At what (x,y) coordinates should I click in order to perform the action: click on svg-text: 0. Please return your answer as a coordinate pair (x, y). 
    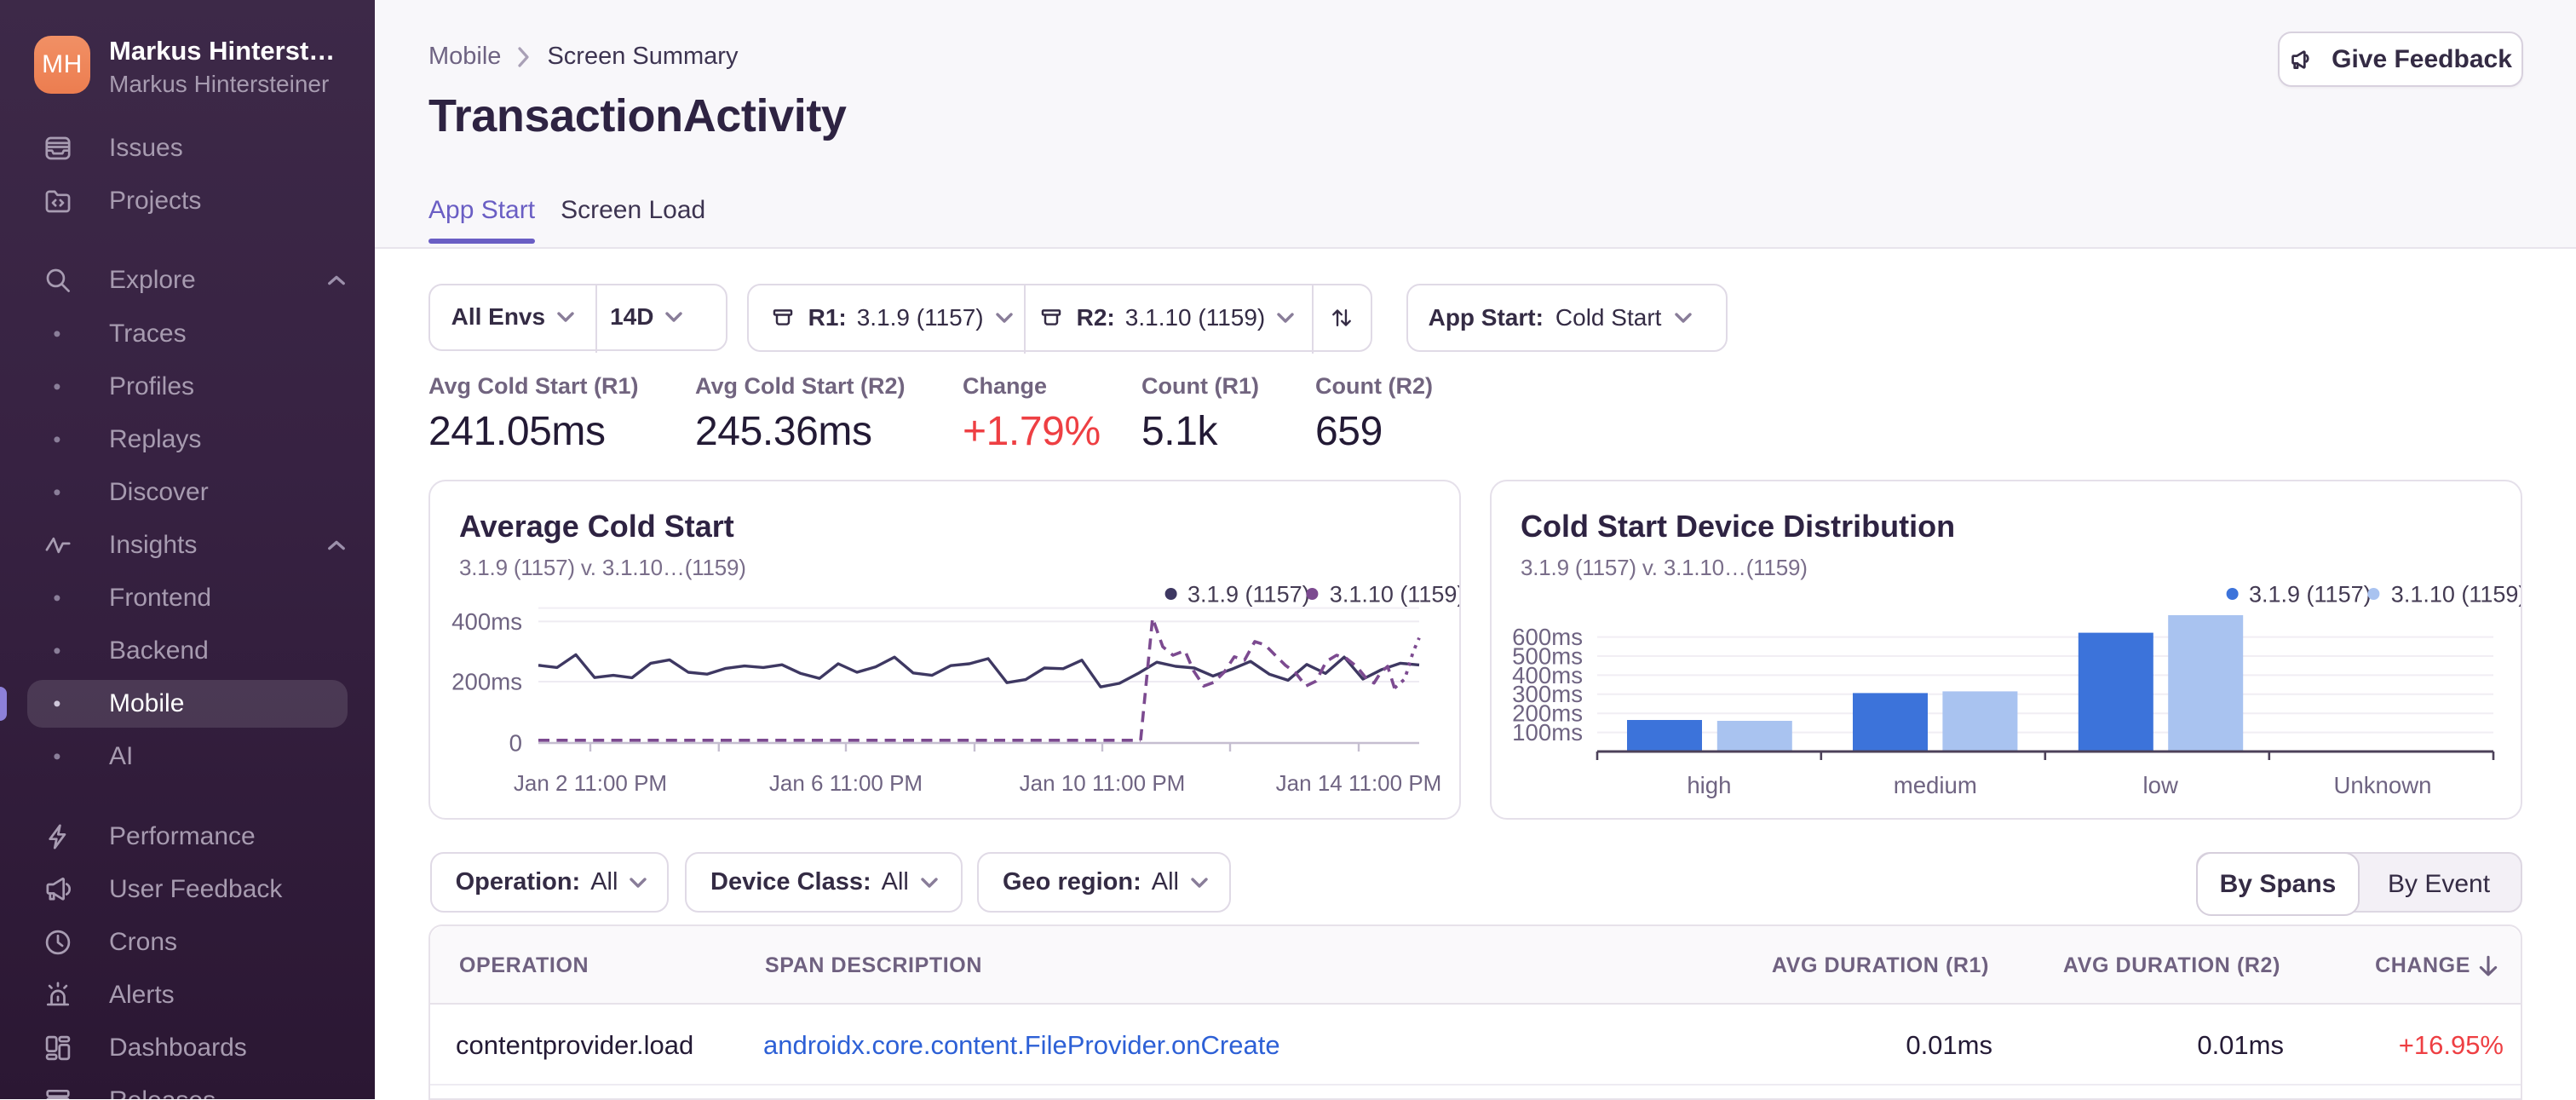
    Looking at the image, I should click on (515, 743).